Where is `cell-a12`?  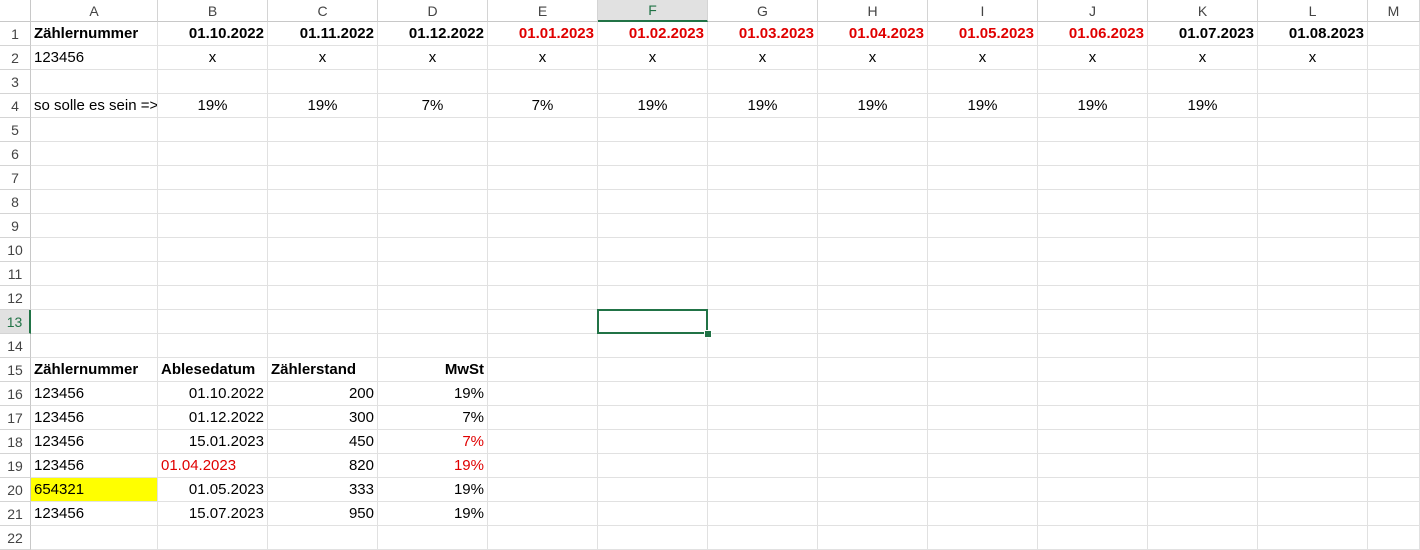 cell-a12 is located at coordinates (94, 298).